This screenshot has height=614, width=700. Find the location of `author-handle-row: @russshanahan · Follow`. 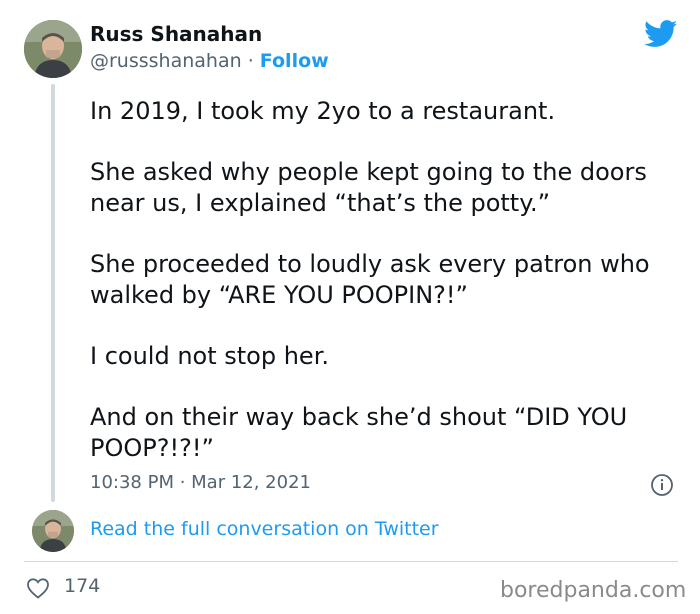

author-handle-row: @russshanahan · Follow is located at coordinates (209, 61).